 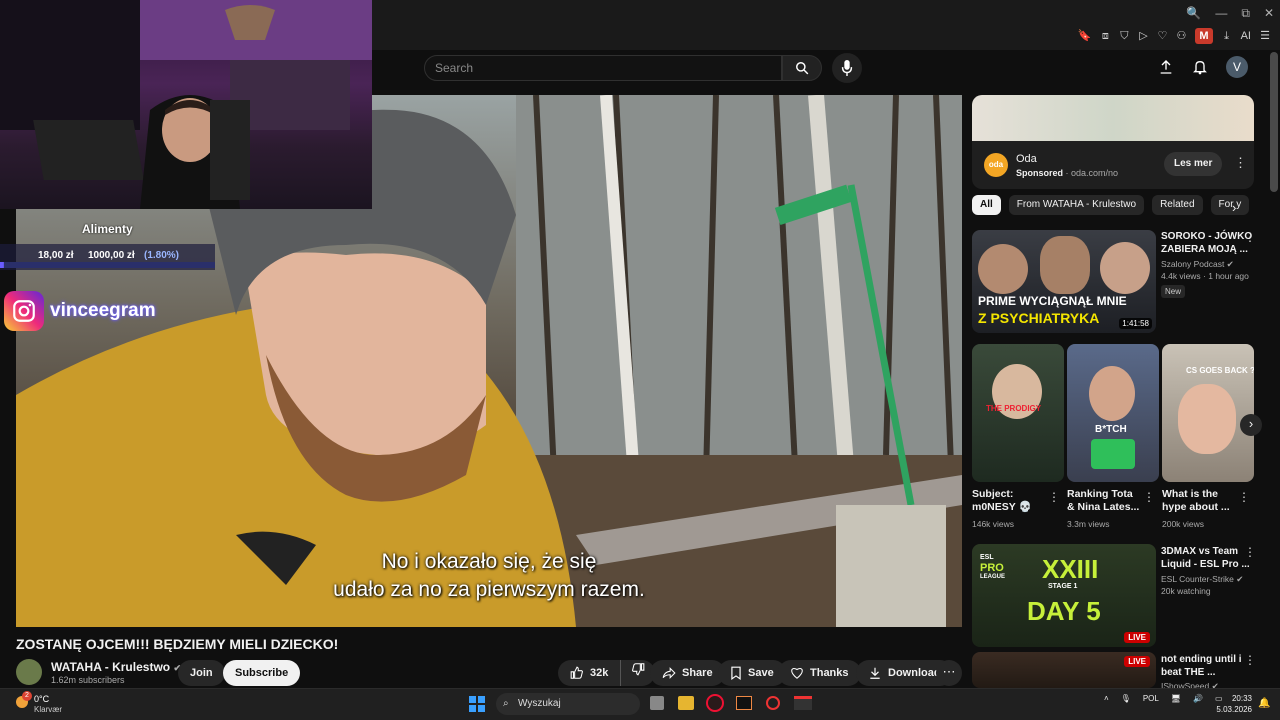 What do you see at coordinates (506, 703) in the screenshot?
I see `taskbar-search-icon: ⌕` at bounding box center [506, 703].